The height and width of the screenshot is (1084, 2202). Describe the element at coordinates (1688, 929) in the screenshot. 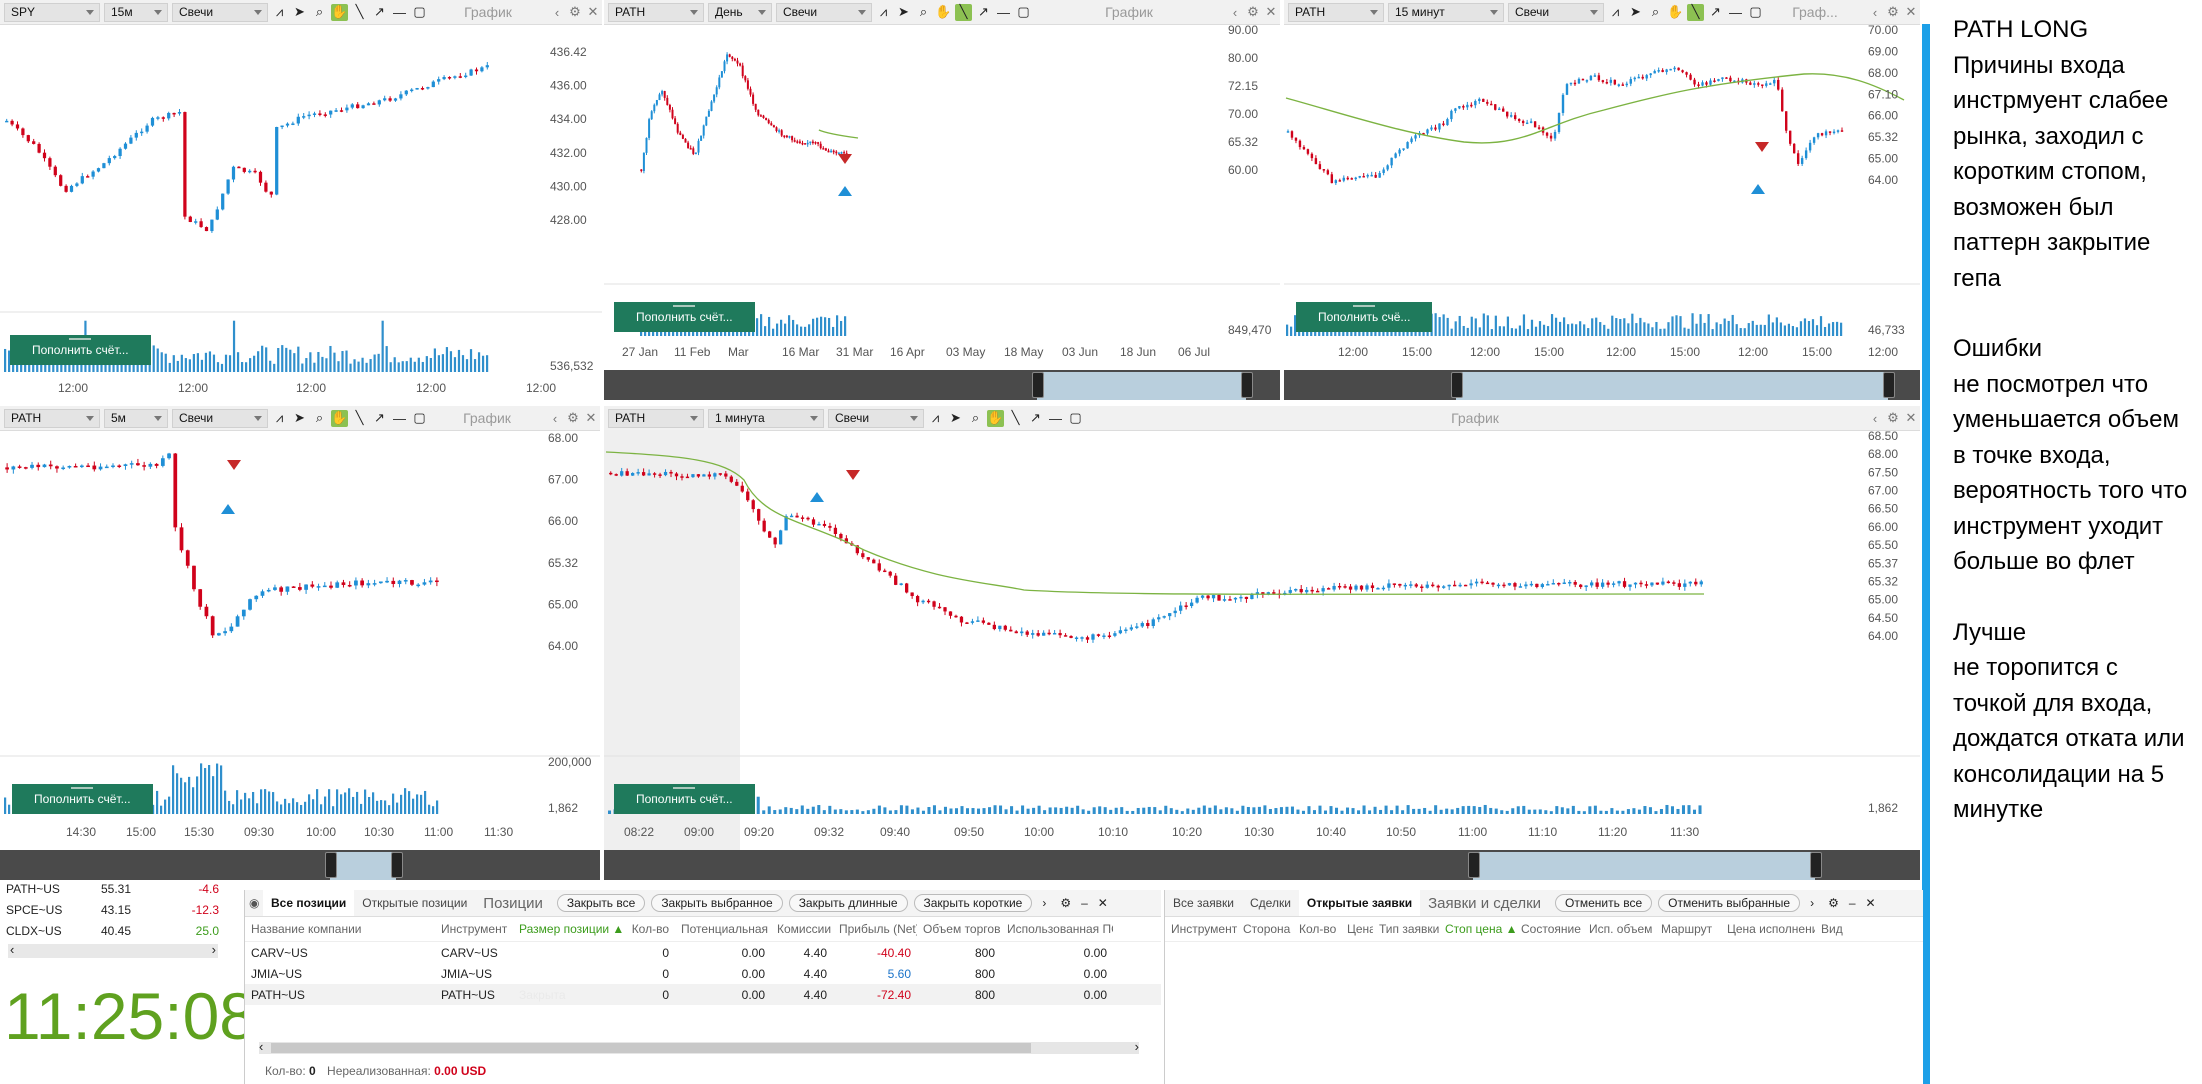

I see `orders-column-header: Маршрут` at that location.